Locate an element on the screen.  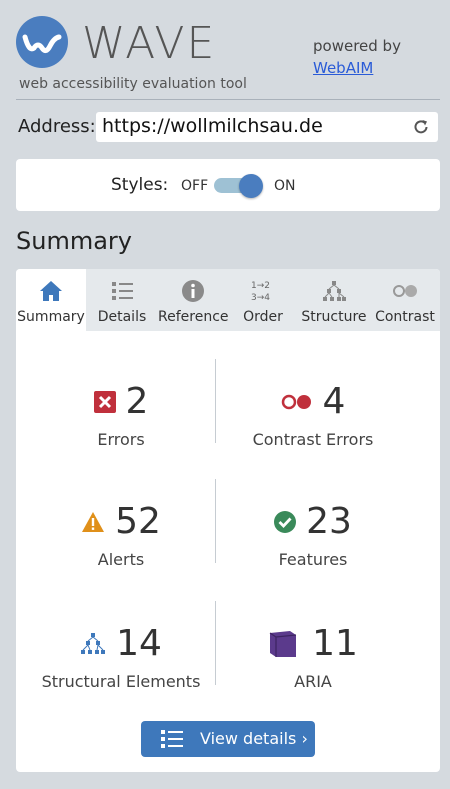
wave-logo-icon is located at coordinates (42, 42).